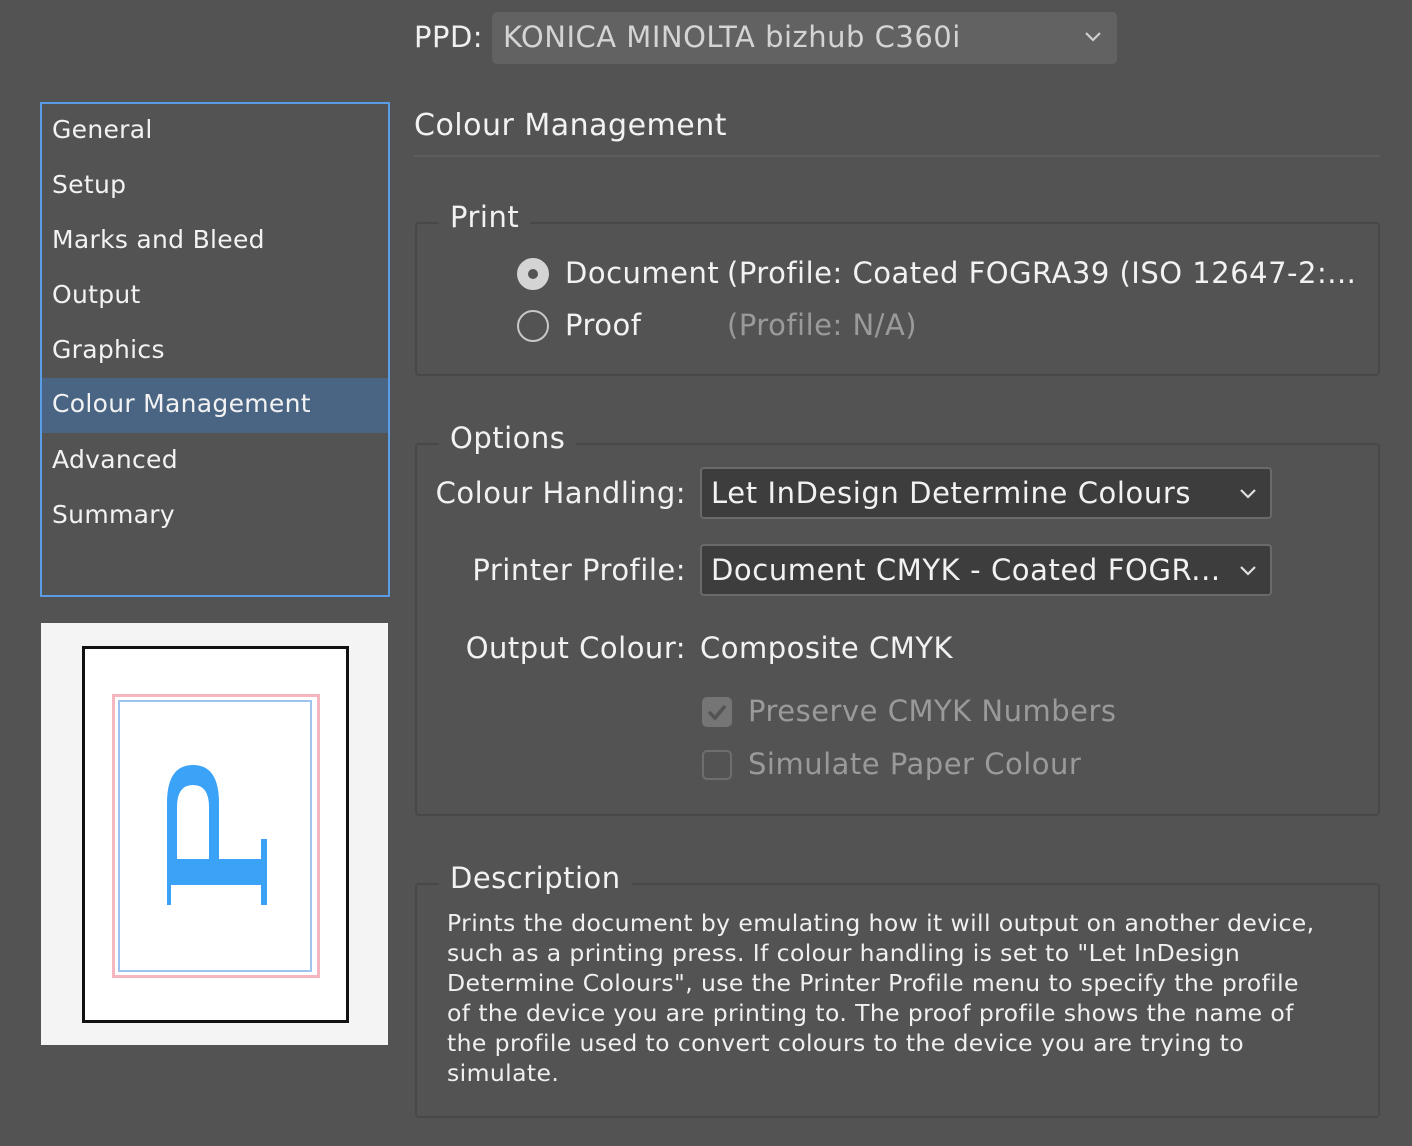  What do you see at coordinates (570, 125) in the screenshot?
I see `panel-title: Colour Management` at bounding box center [570, 125].